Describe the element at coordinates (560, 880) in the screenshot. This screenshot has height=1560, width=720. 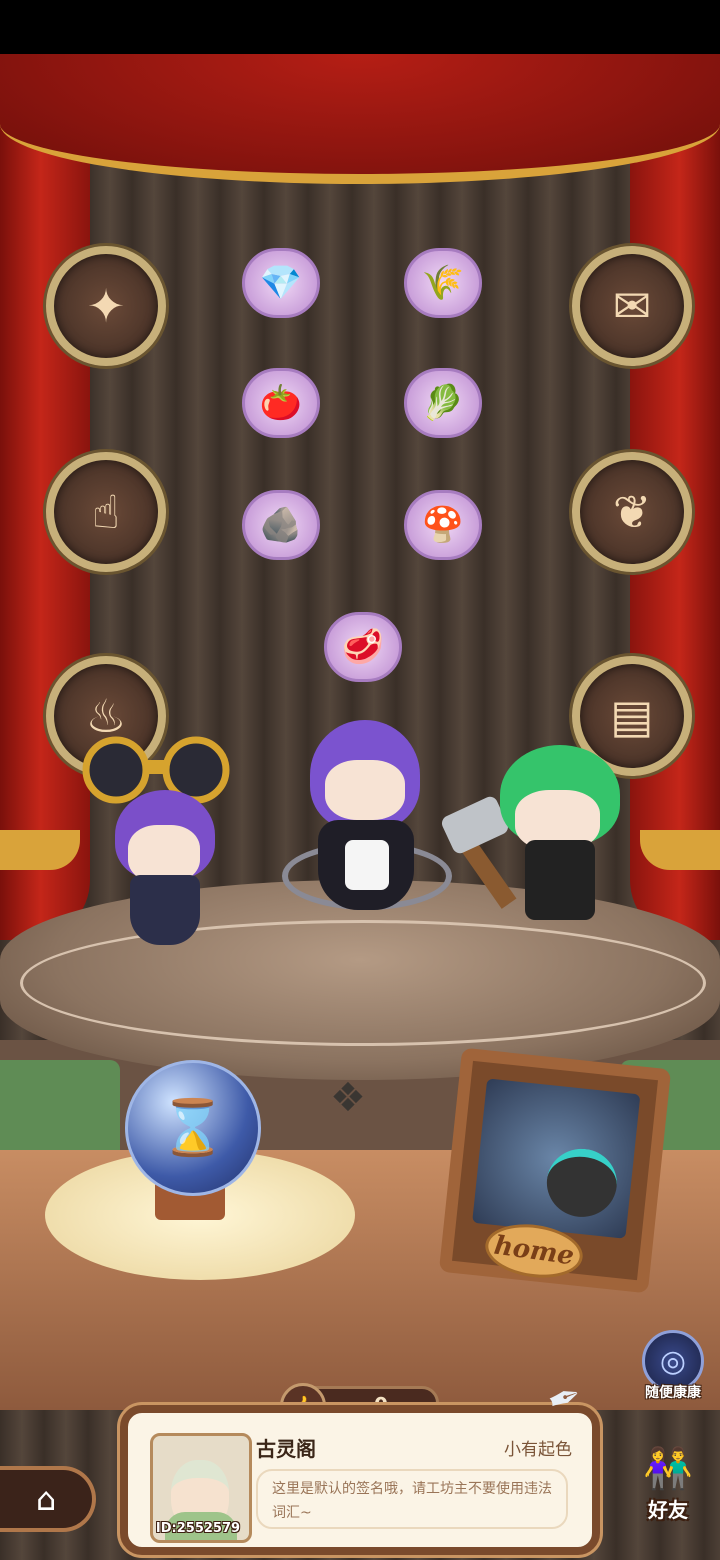
I see `hammer-girl-body` at that location.